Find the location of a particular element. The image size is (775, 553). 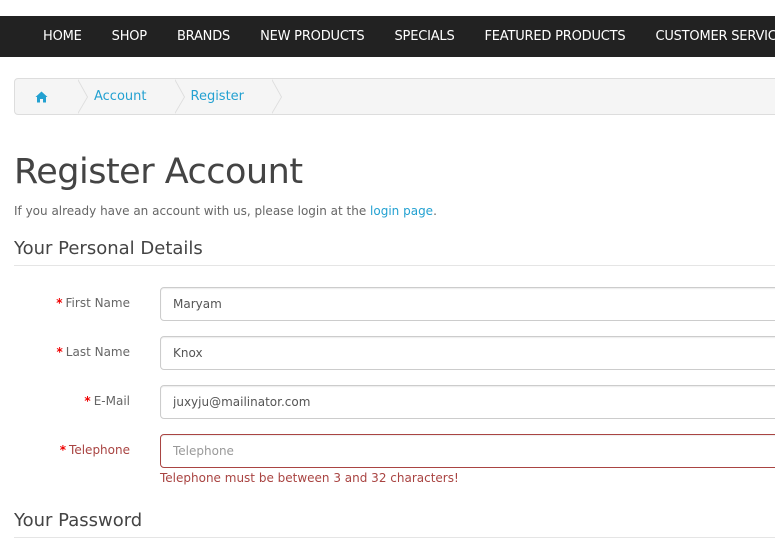

telephone-label: * Telephone is located at coordinates (95, 450).